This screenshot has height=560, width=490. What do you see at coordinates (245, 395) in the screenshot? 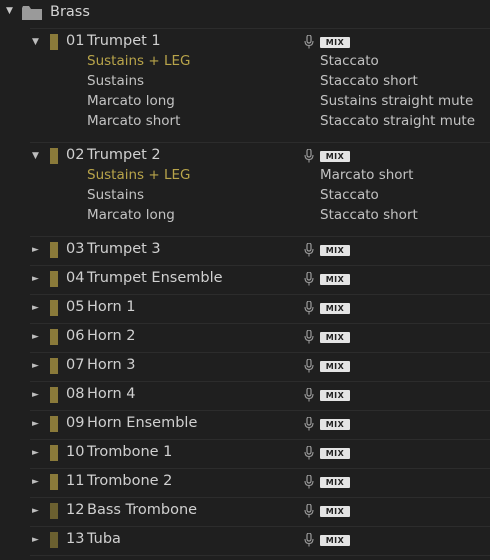
I see `track-row: ► 08 Horn 4 MIX` at bounding box center [245, 395].